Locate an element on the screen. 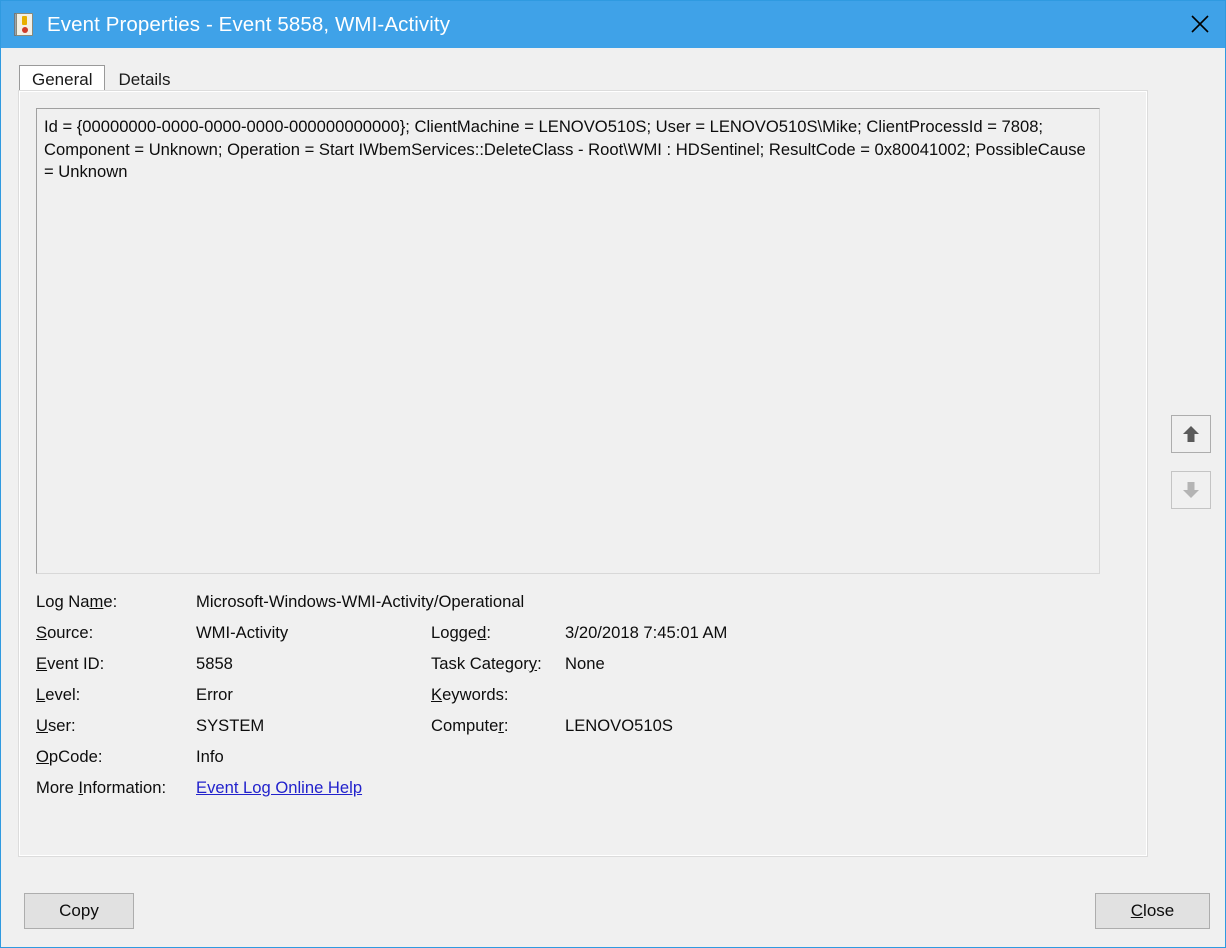 The width and height of the screenshot is (1226, 948). arrow-down-icon is located at coordinates (1191, 490).